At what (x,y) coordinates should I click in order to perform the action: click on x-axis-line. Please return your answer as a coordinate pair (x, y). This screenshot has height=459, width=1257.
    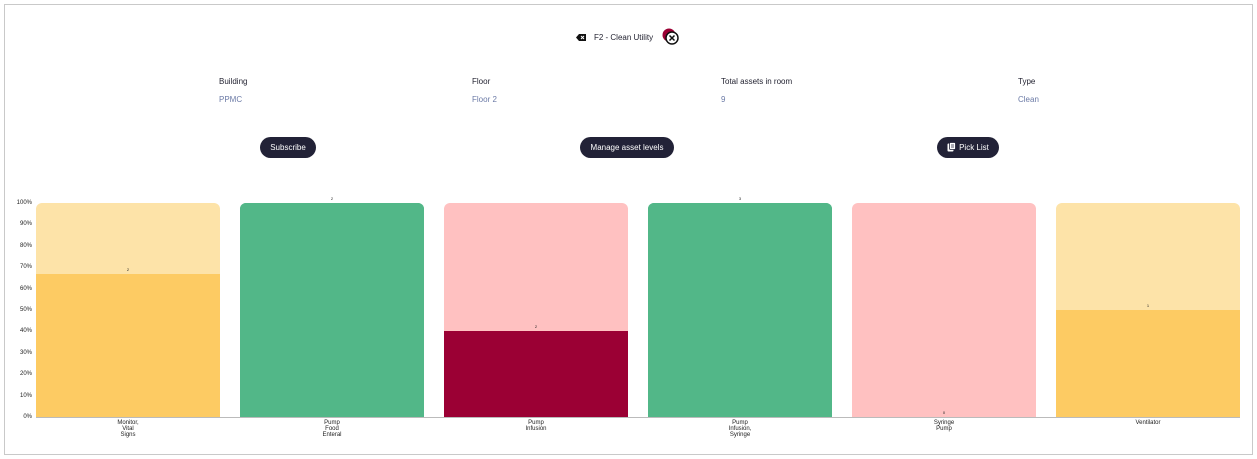
    Looking at the image, I should click on (638, 417).